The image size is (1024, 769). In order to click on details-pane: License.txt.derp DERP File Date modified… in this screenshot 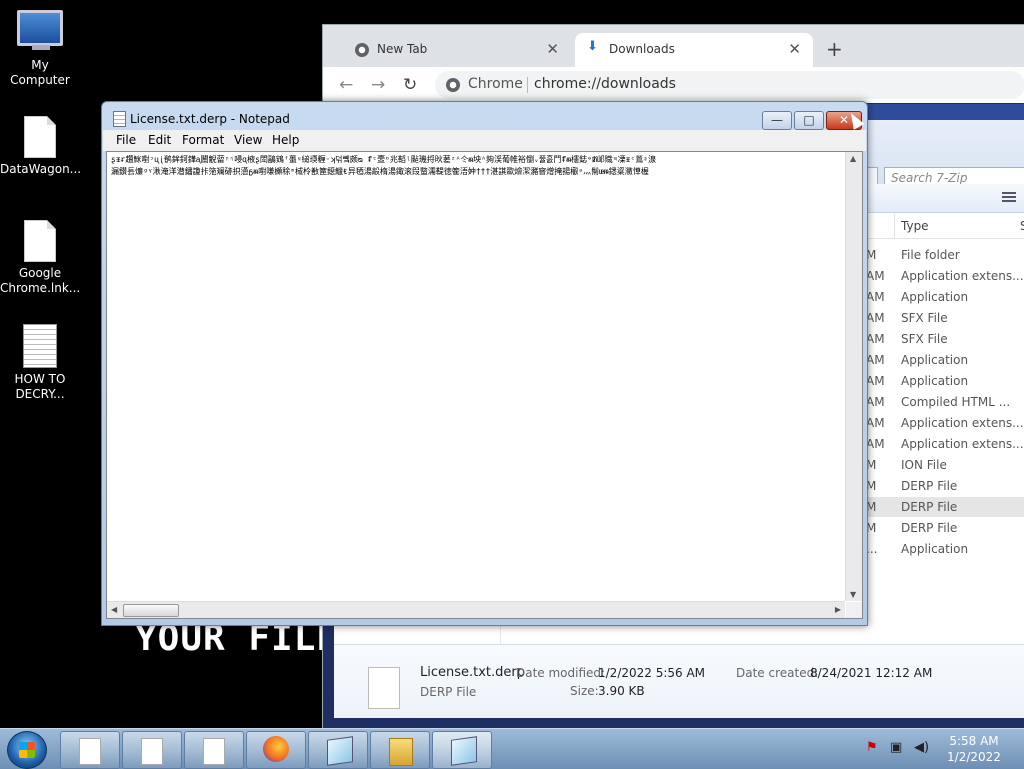, I will do `click(679, 681)`.